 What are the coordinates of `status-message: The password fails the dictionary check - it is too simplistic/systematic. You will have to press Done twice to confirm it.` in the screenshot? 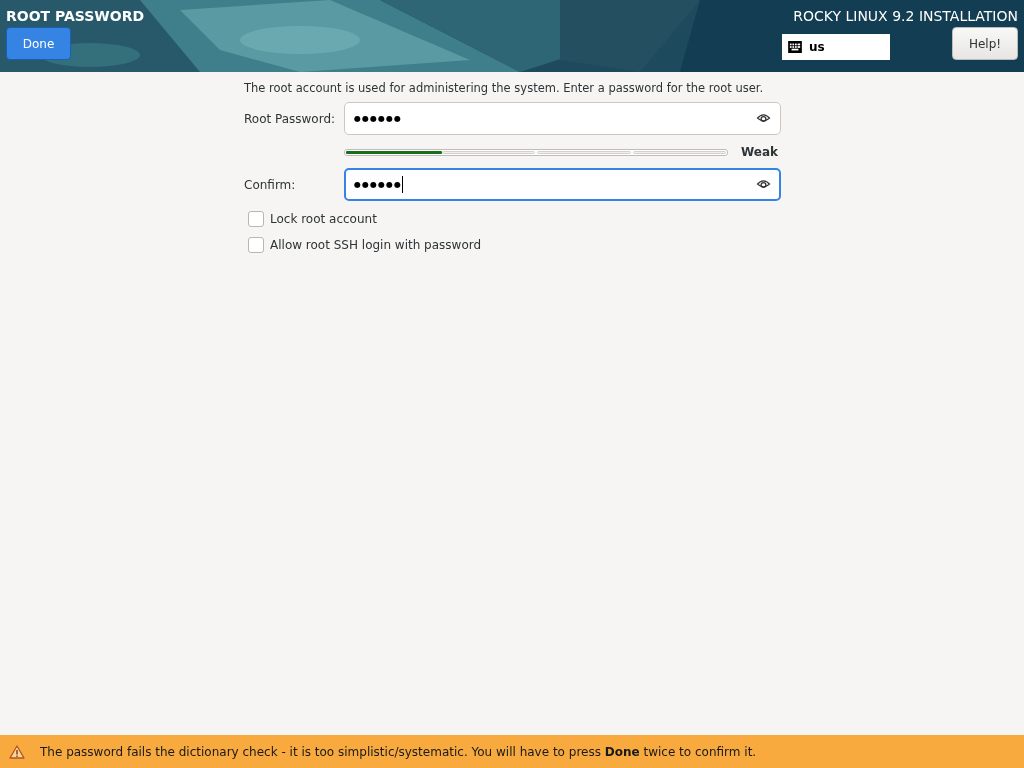 It's located at (398, 751).